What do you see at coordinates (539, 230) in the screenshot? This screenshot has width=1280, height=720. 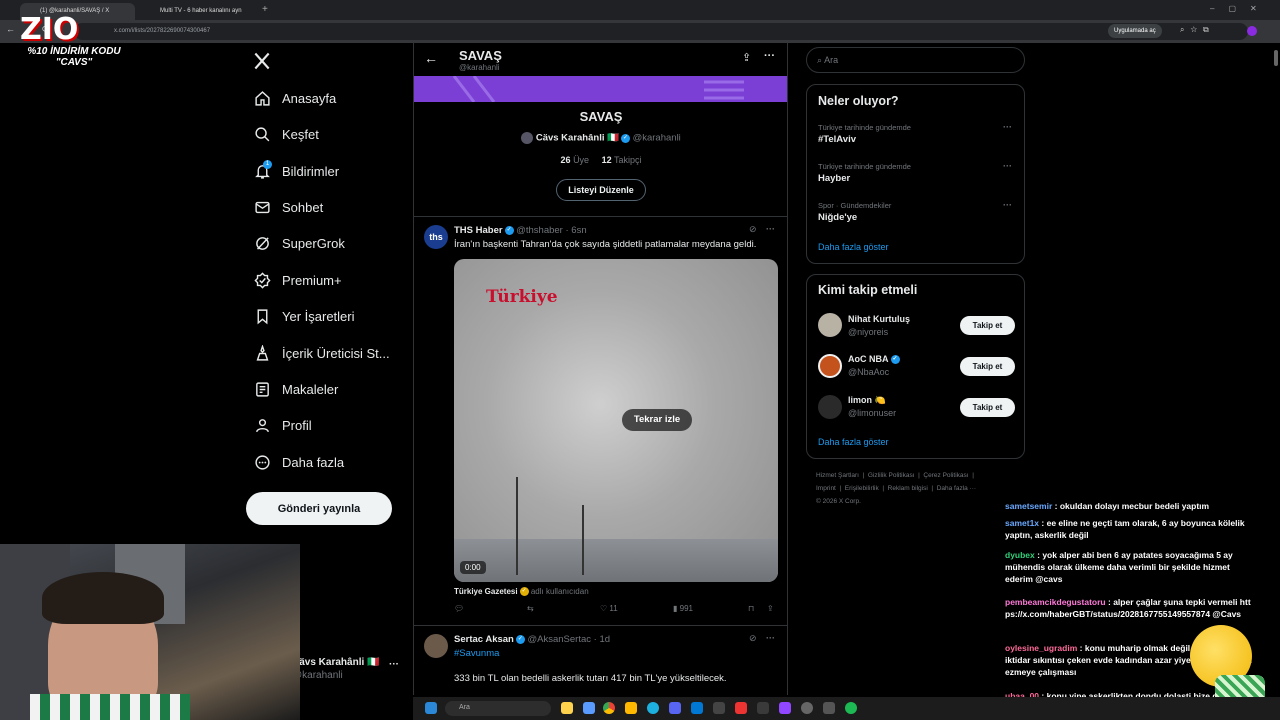 I see `tweet-handle: @thshaber` at bounding box center [539, 230].